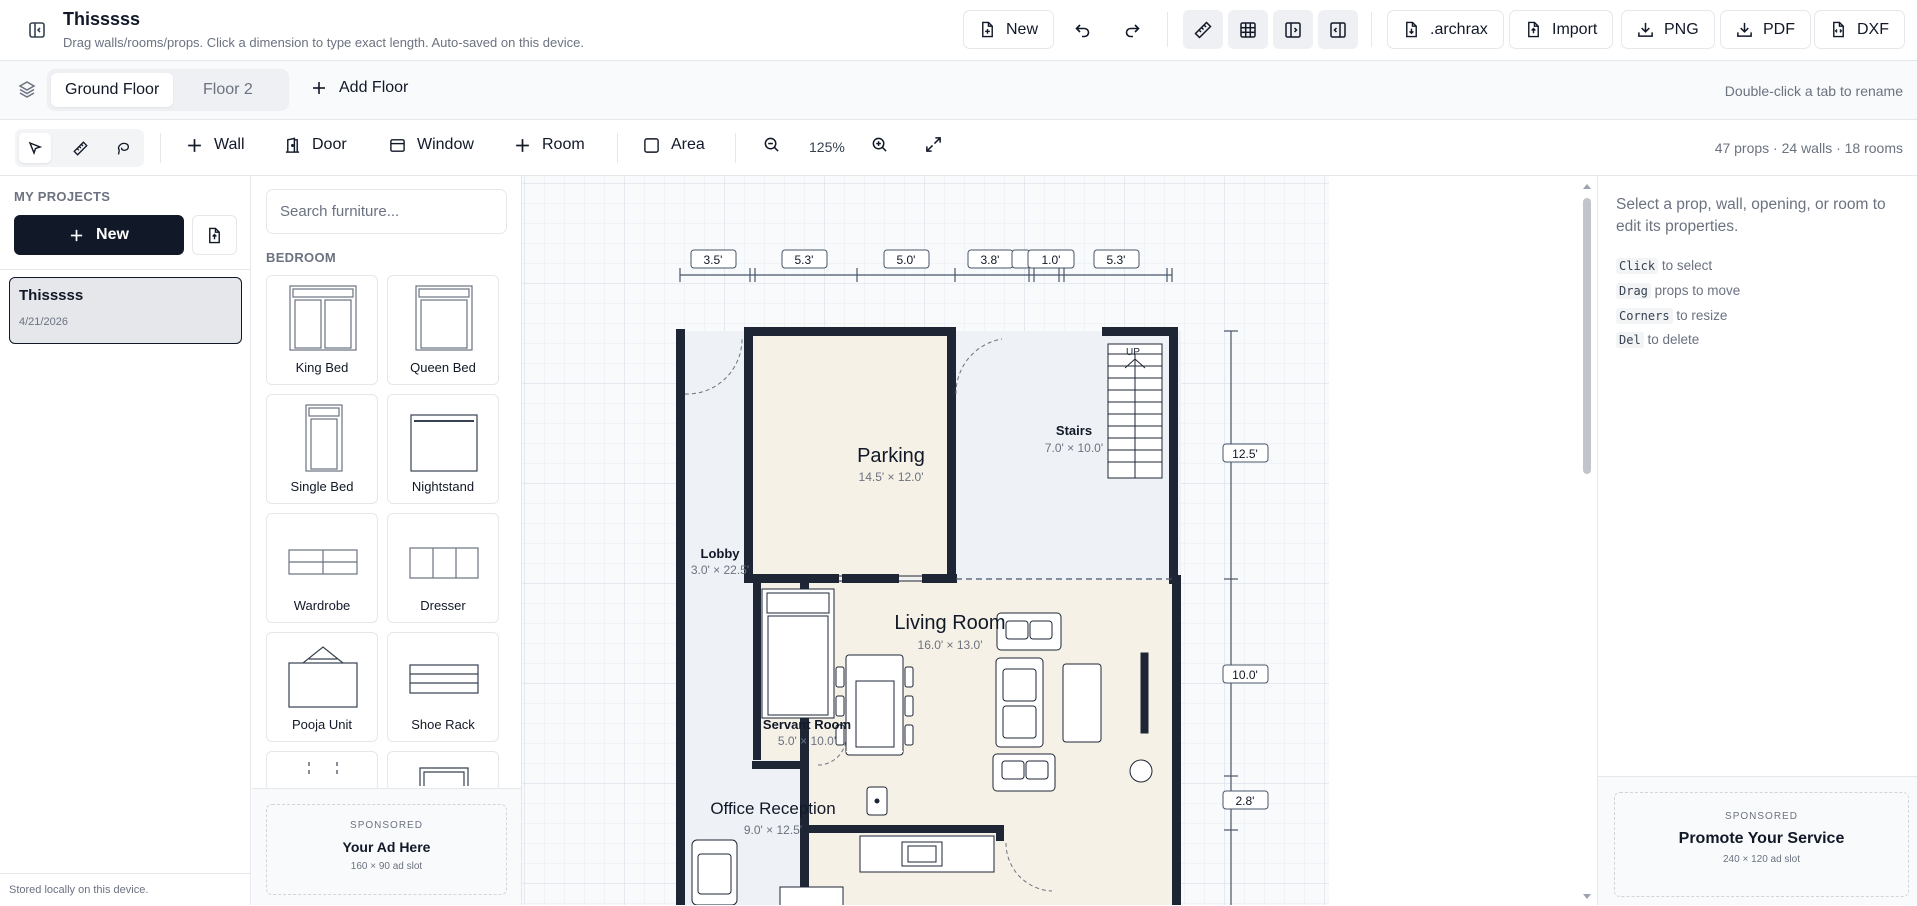 The height and width of the screenshot is (906, 1917). Describe the element at coordinates (35, 148) in the screenshot. I see `select-mode-button` at that location.